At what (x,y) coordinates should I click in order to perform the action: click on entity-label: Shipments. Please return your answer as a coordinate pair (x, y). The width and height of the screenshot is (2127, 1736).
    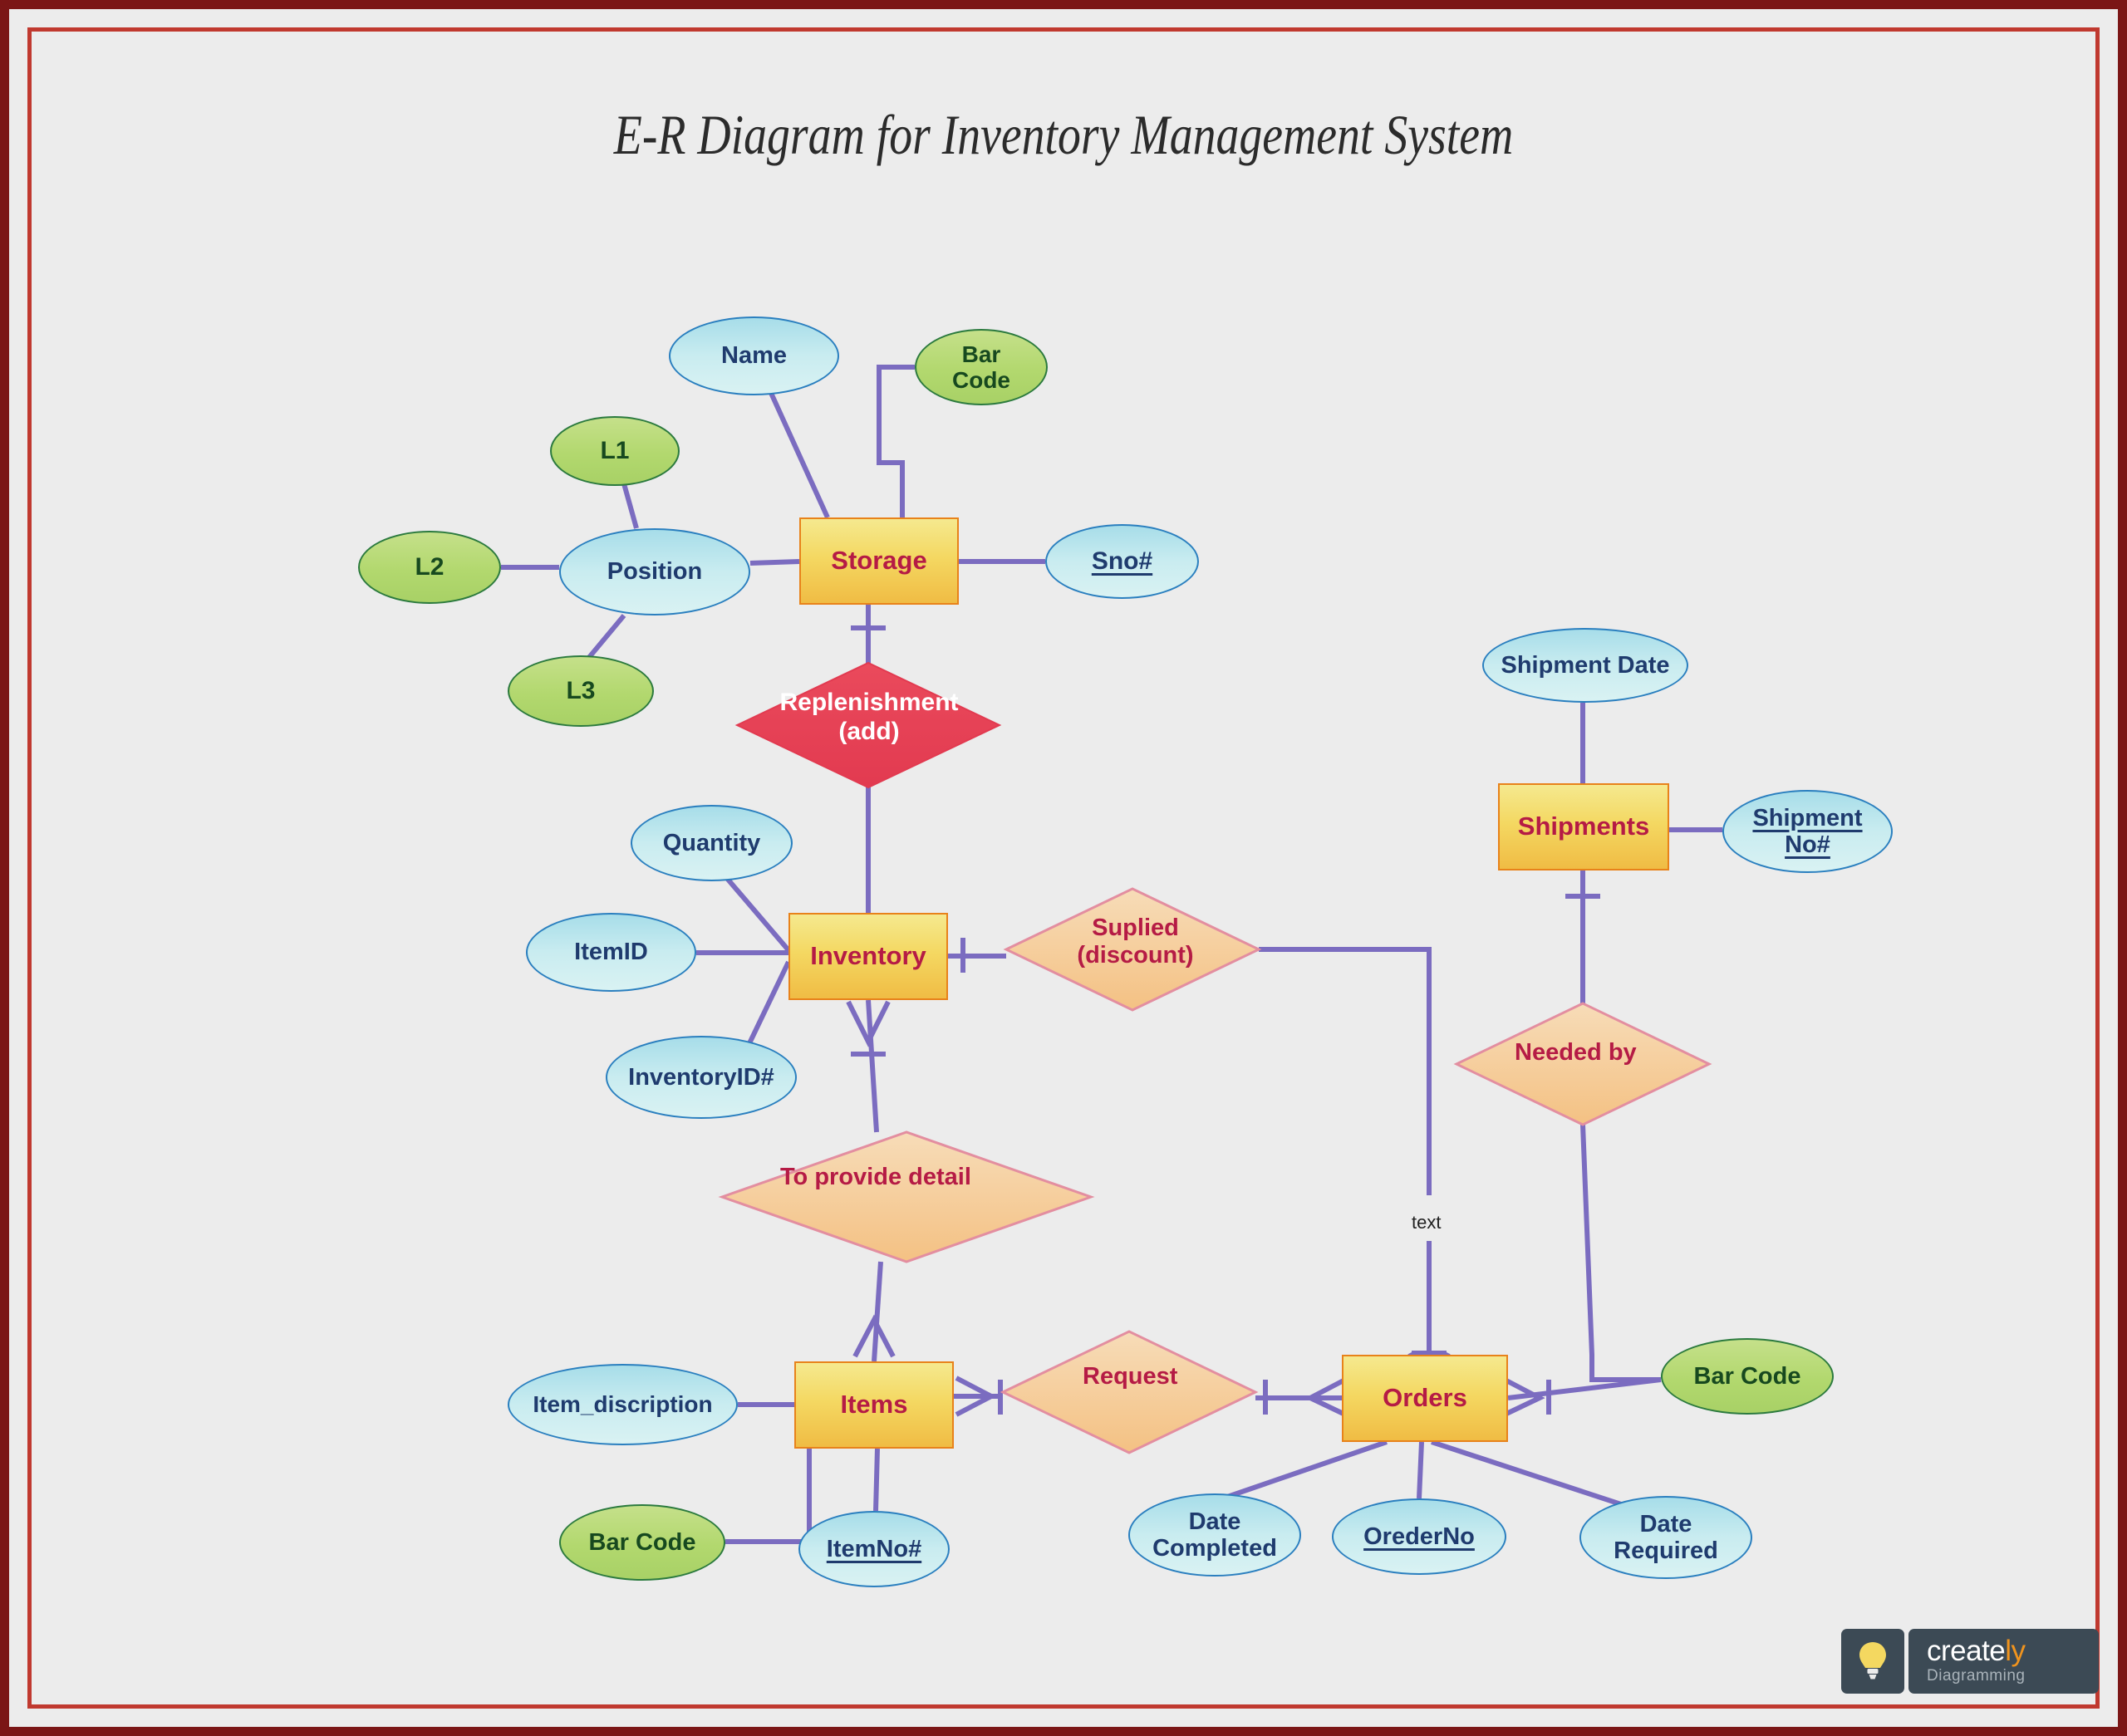
    Looking at the image, I should click on (1583, 827).